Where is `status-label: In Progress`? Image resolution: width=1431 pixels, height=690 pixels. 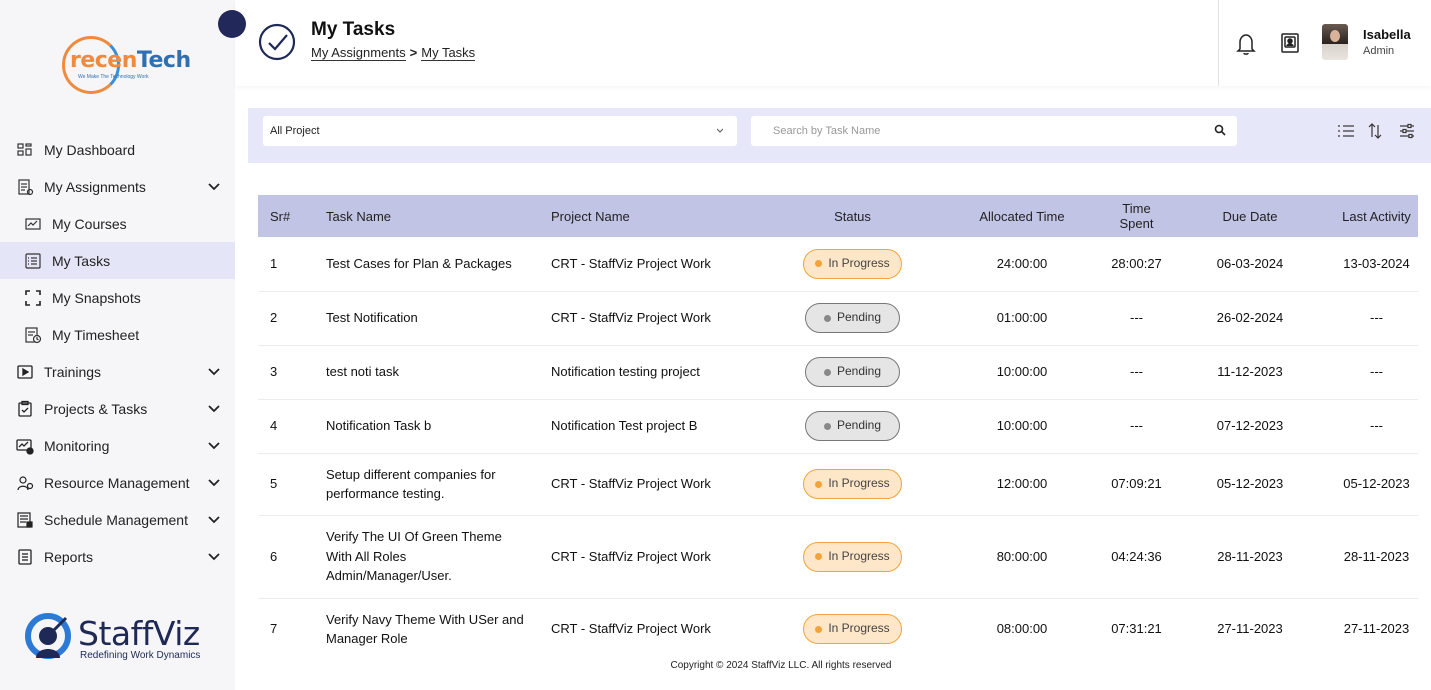
status-label: In Progress is located at coordinates (859, 483).